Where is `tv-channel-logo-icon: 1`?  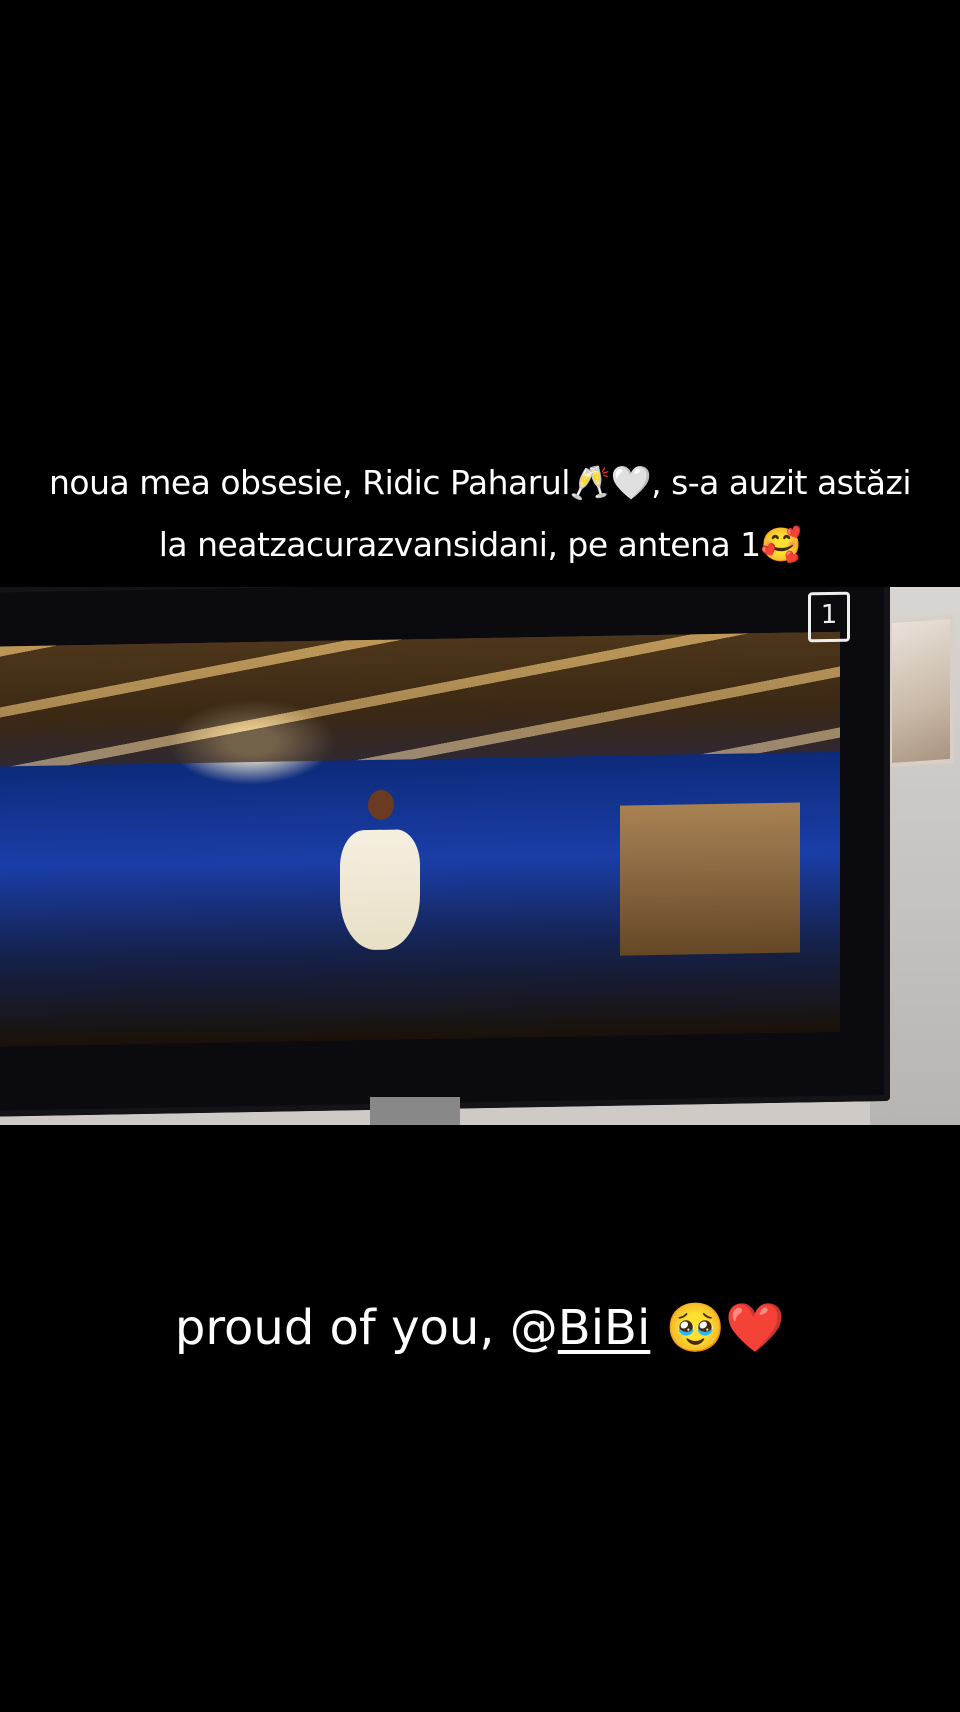
tv-channel-logo-icon: 1 is located at coordinates (829, 617).